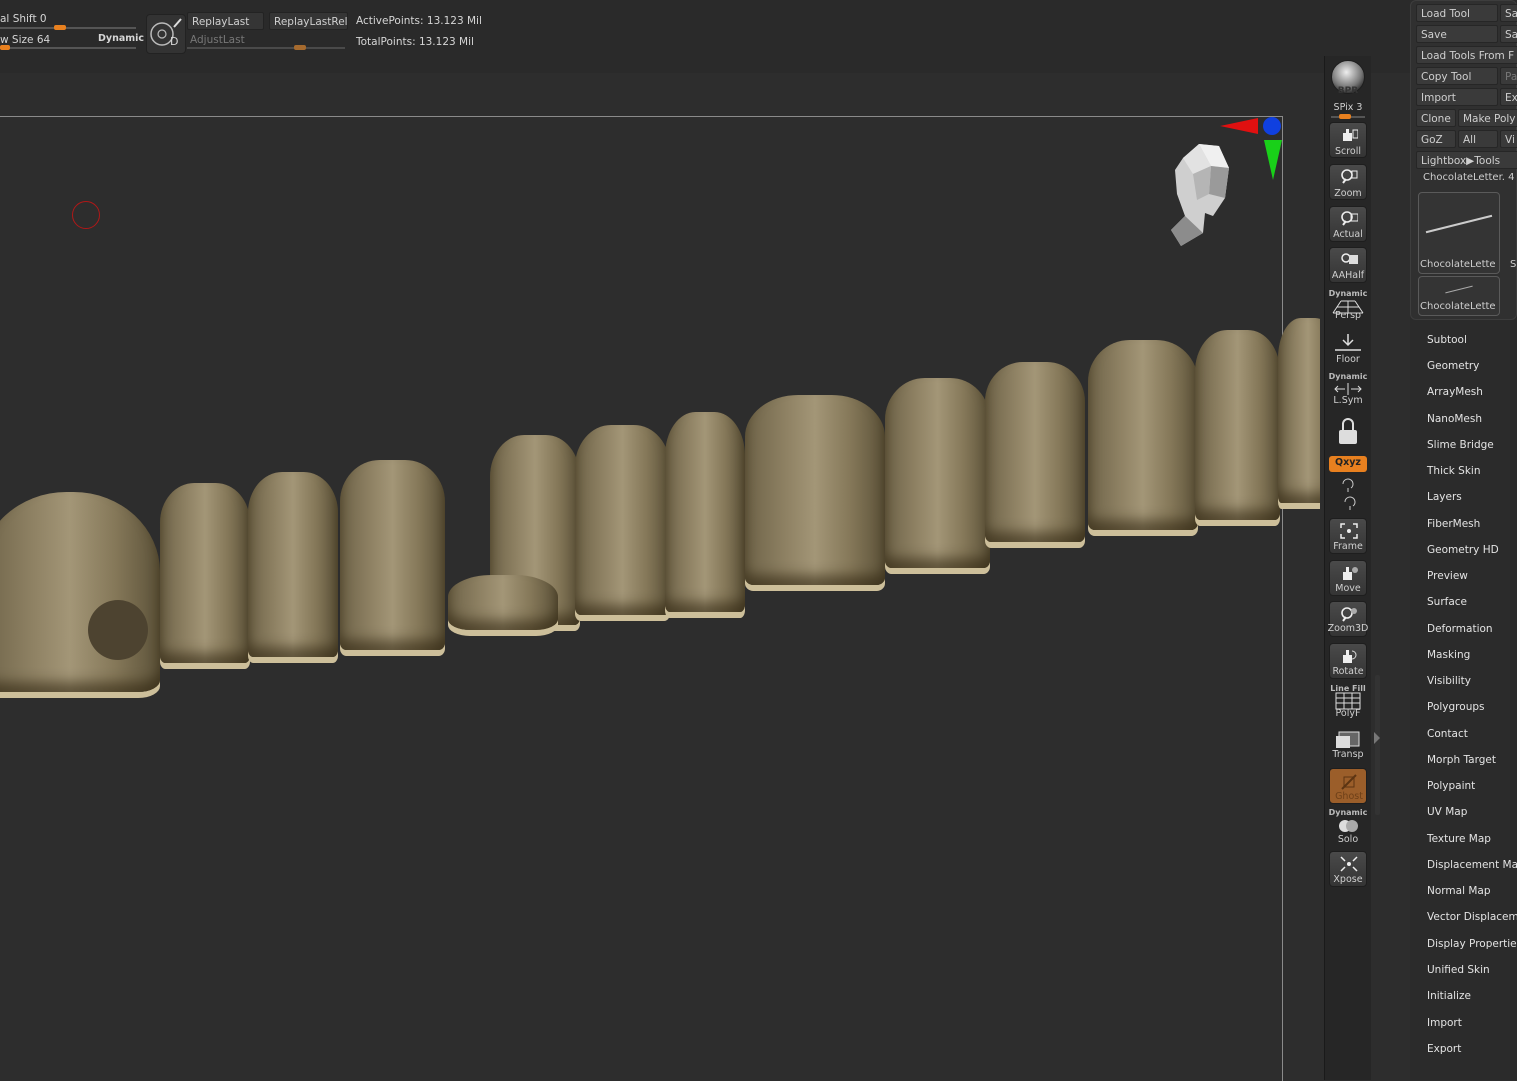  Describe the element at coordinates (1444, 1049) in the screenshot. I see `menu-export: Export` at that location.